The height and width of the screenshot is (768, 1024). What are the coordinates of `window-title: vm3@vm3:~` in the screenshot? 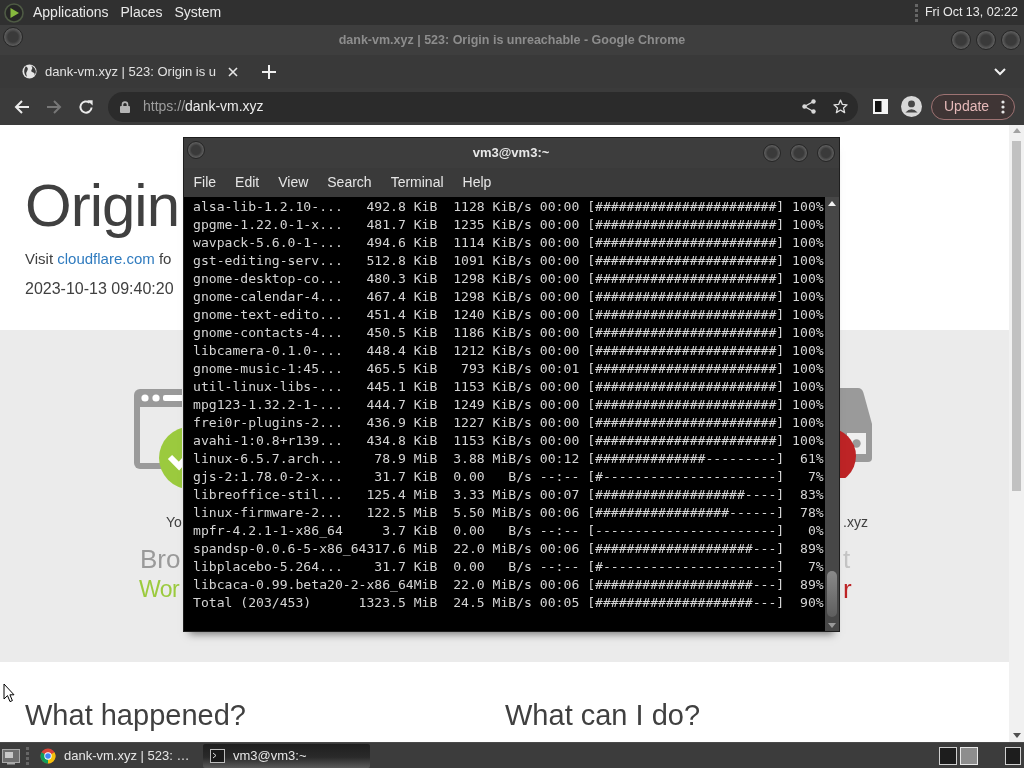 It's located at (511, 153).